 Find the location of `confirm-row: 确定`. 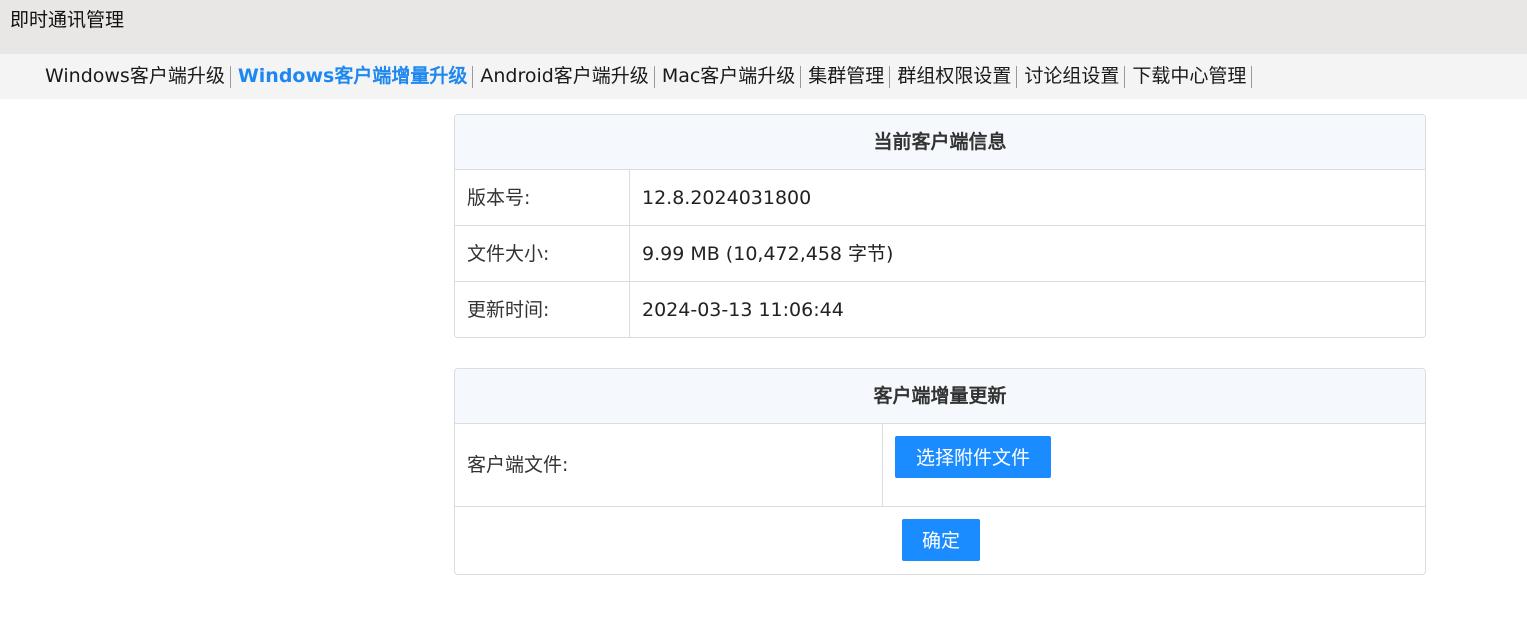

confirm-row: 确定 is located at coordinates (940, 540).